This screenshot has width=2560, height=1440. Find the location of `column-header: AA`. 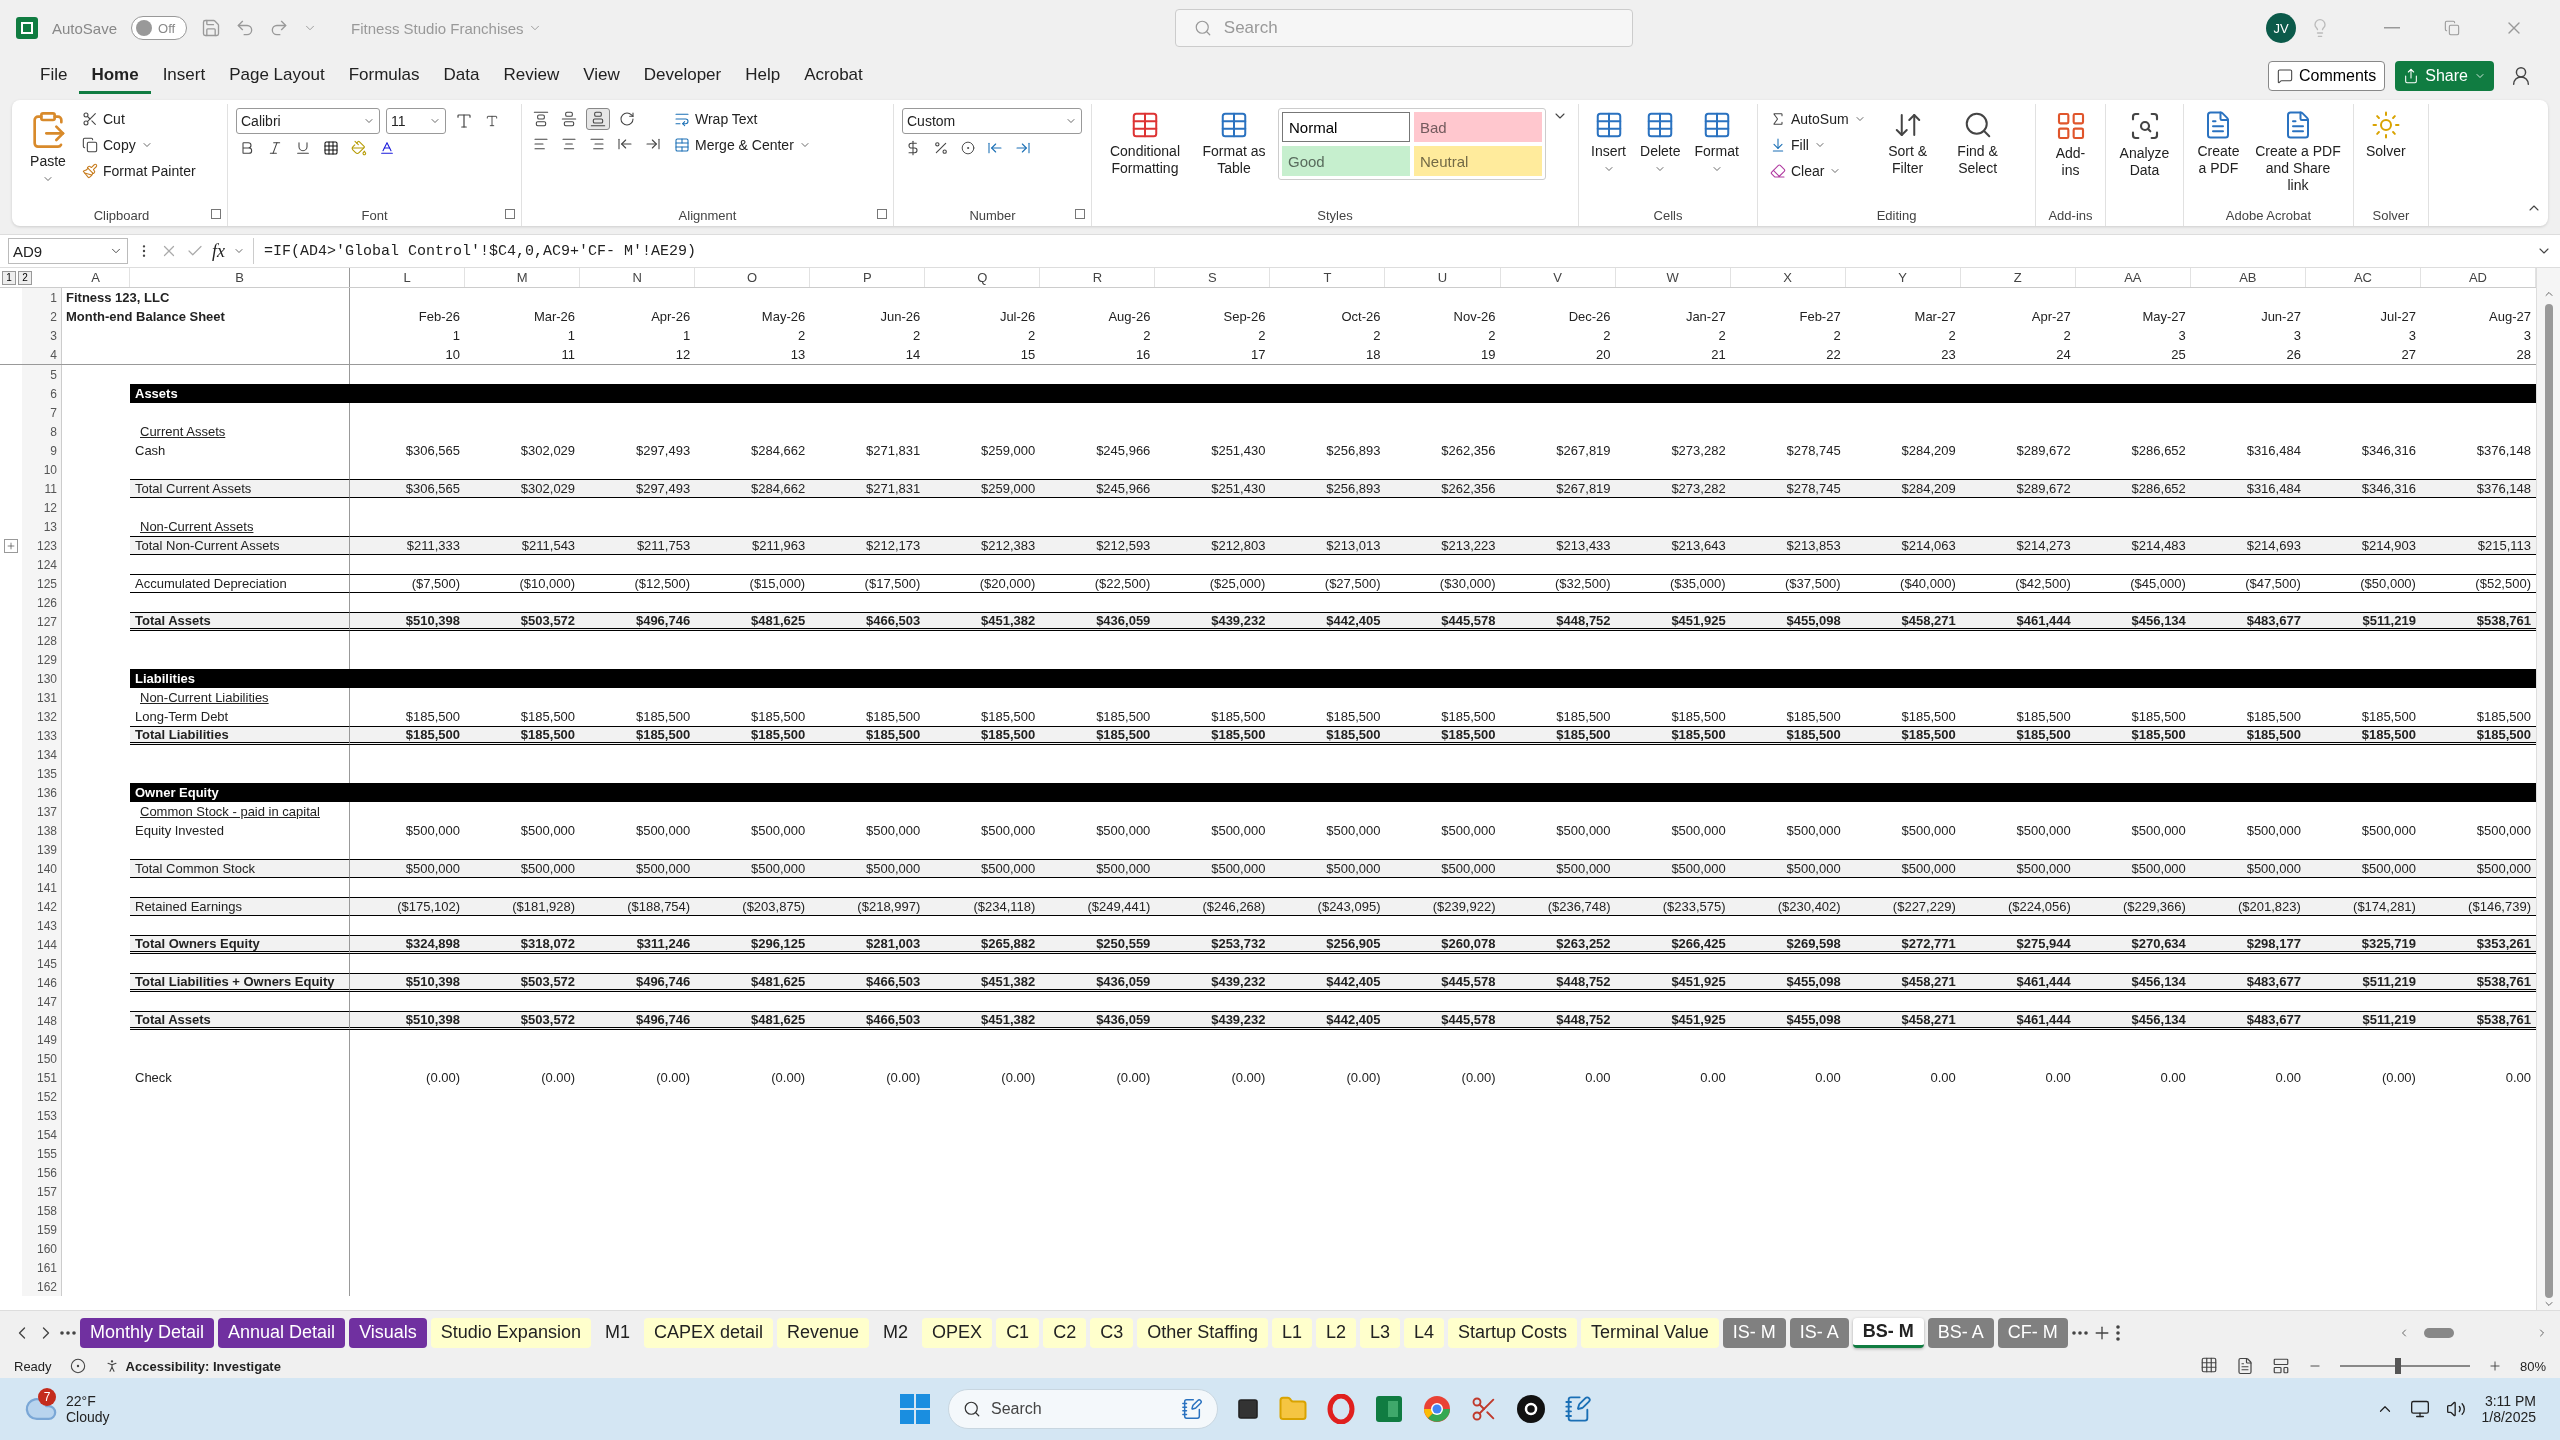

column-header: AA is located at coordinates (2133, 277).